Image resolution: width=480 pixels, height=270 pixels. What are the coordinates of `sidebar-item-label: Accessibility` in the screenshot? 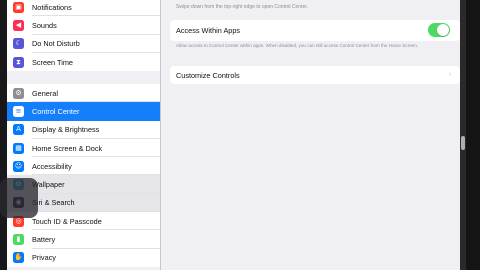 It's located at (52, 166).